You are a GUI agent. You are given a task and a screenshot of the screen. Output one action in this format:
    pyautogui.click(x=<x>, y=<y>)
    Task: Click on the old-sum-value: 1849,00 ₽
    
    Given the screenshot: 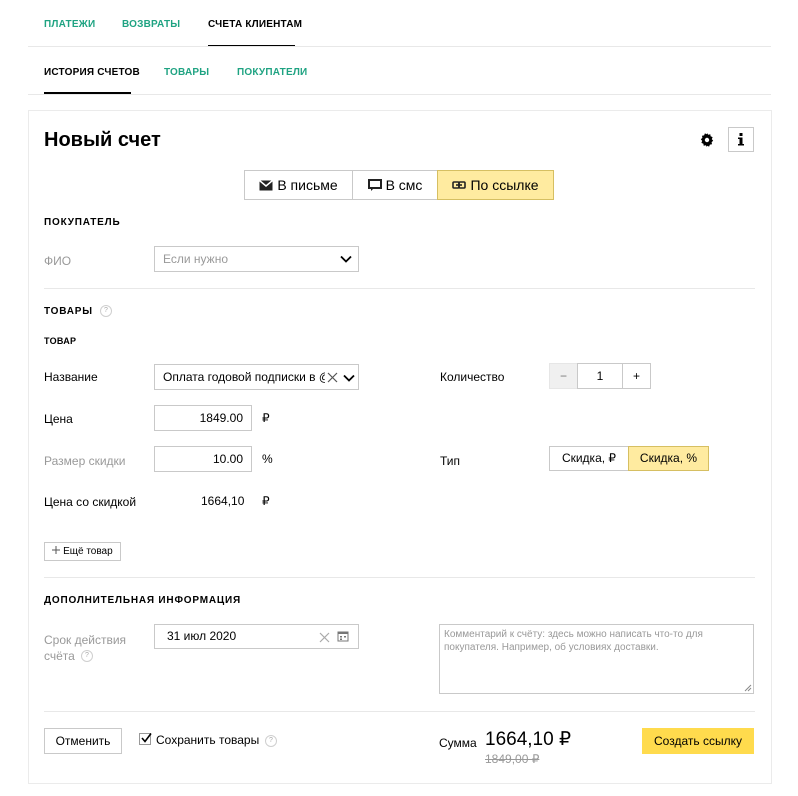 What is the action you would take?
    pyautogui.click(x=512, y=759)
    